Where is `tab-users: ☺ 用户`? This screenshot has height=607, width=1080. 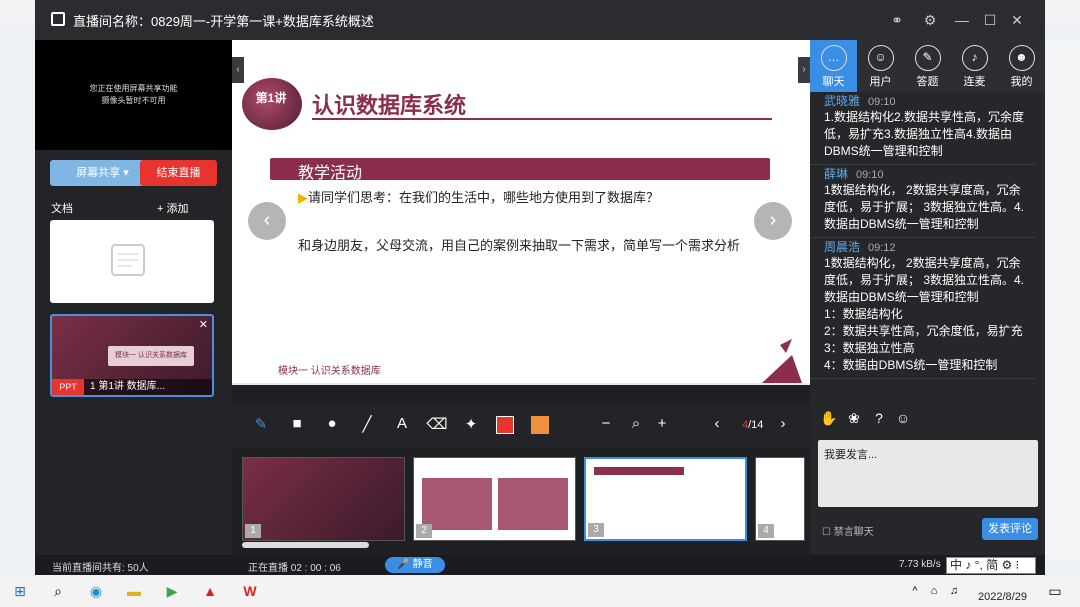
tab-users: ☺ 用户 is located at coordinates (880, 66).